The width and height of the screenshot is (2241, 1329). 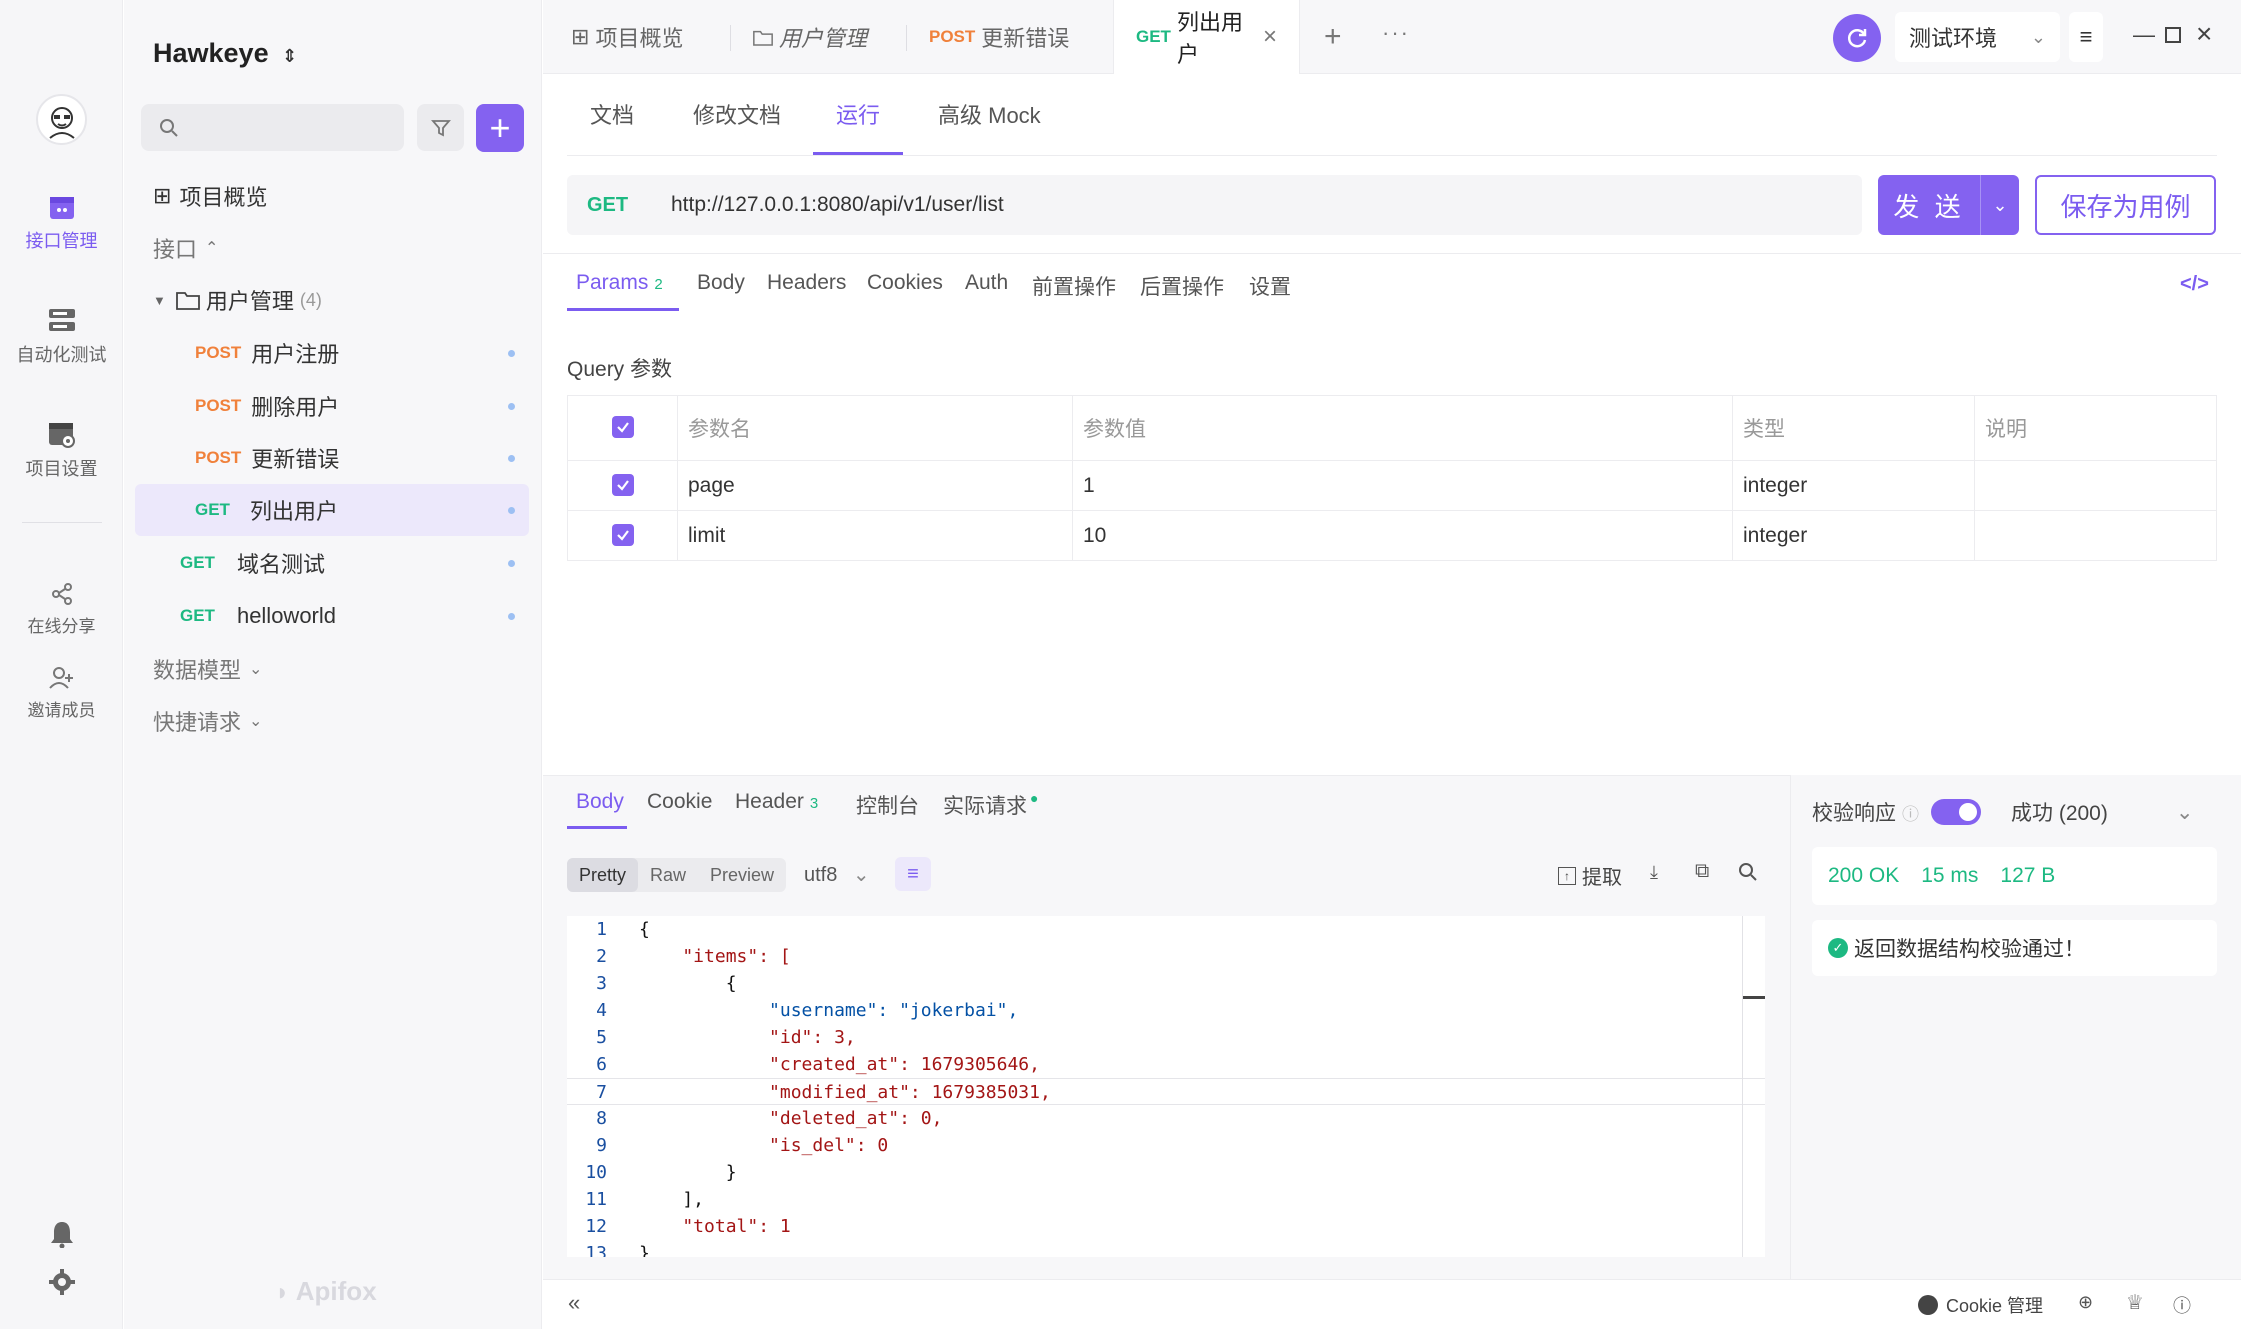 I want to click on subtab-run: 运行, so click(x=858, y=114).